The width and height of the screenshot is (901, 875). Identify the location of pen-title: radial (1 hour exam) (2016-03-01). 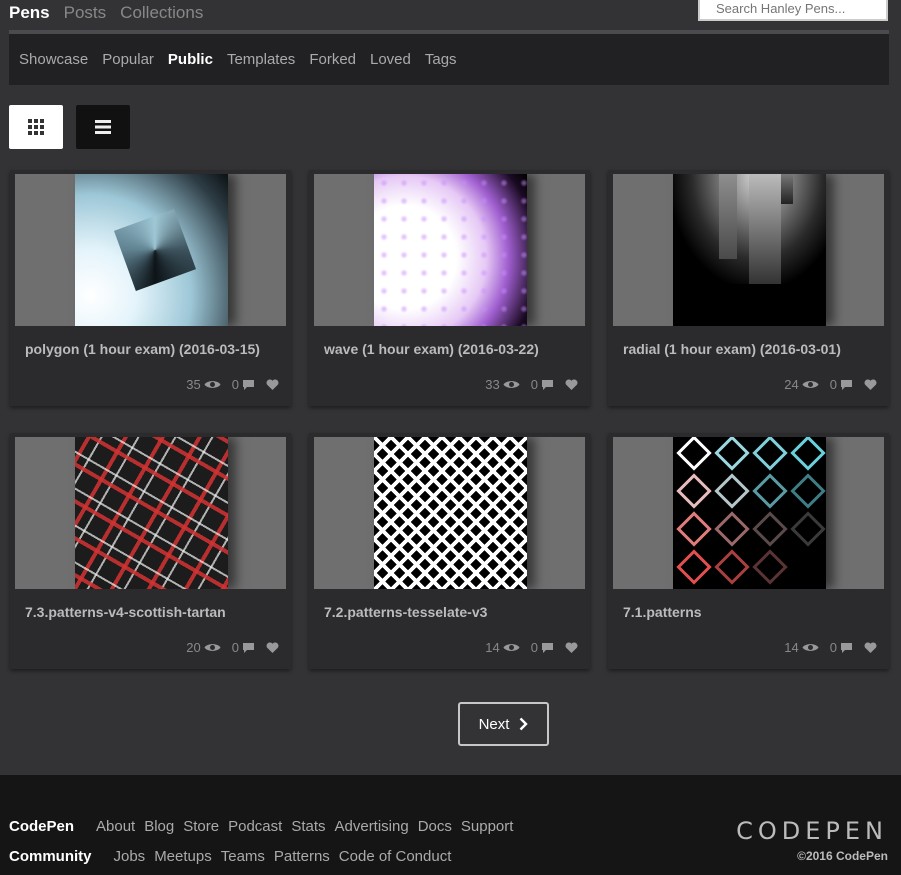
(732, 349).